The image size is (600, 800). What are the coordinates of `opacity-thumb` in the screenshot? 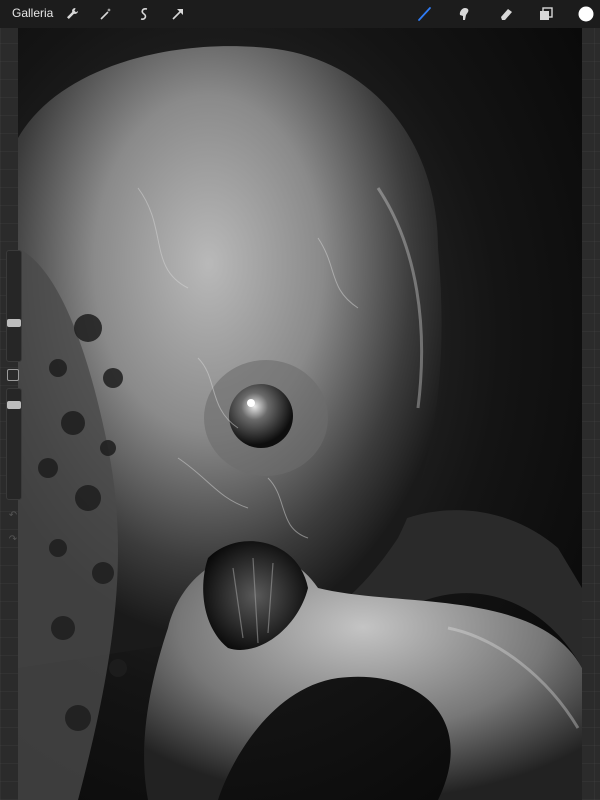 It's located at (14, 405).